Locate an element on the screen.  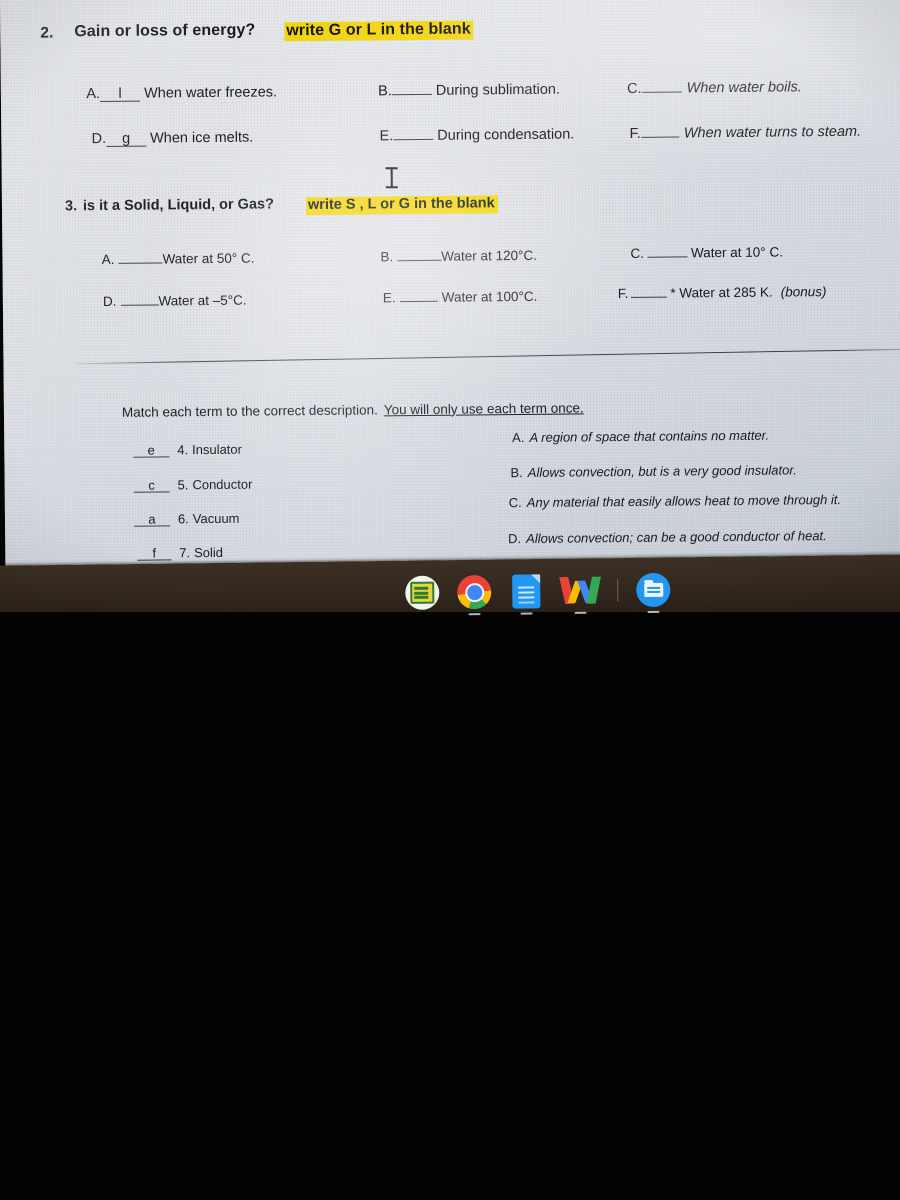
section-divider is located at coordinates (487, 356).